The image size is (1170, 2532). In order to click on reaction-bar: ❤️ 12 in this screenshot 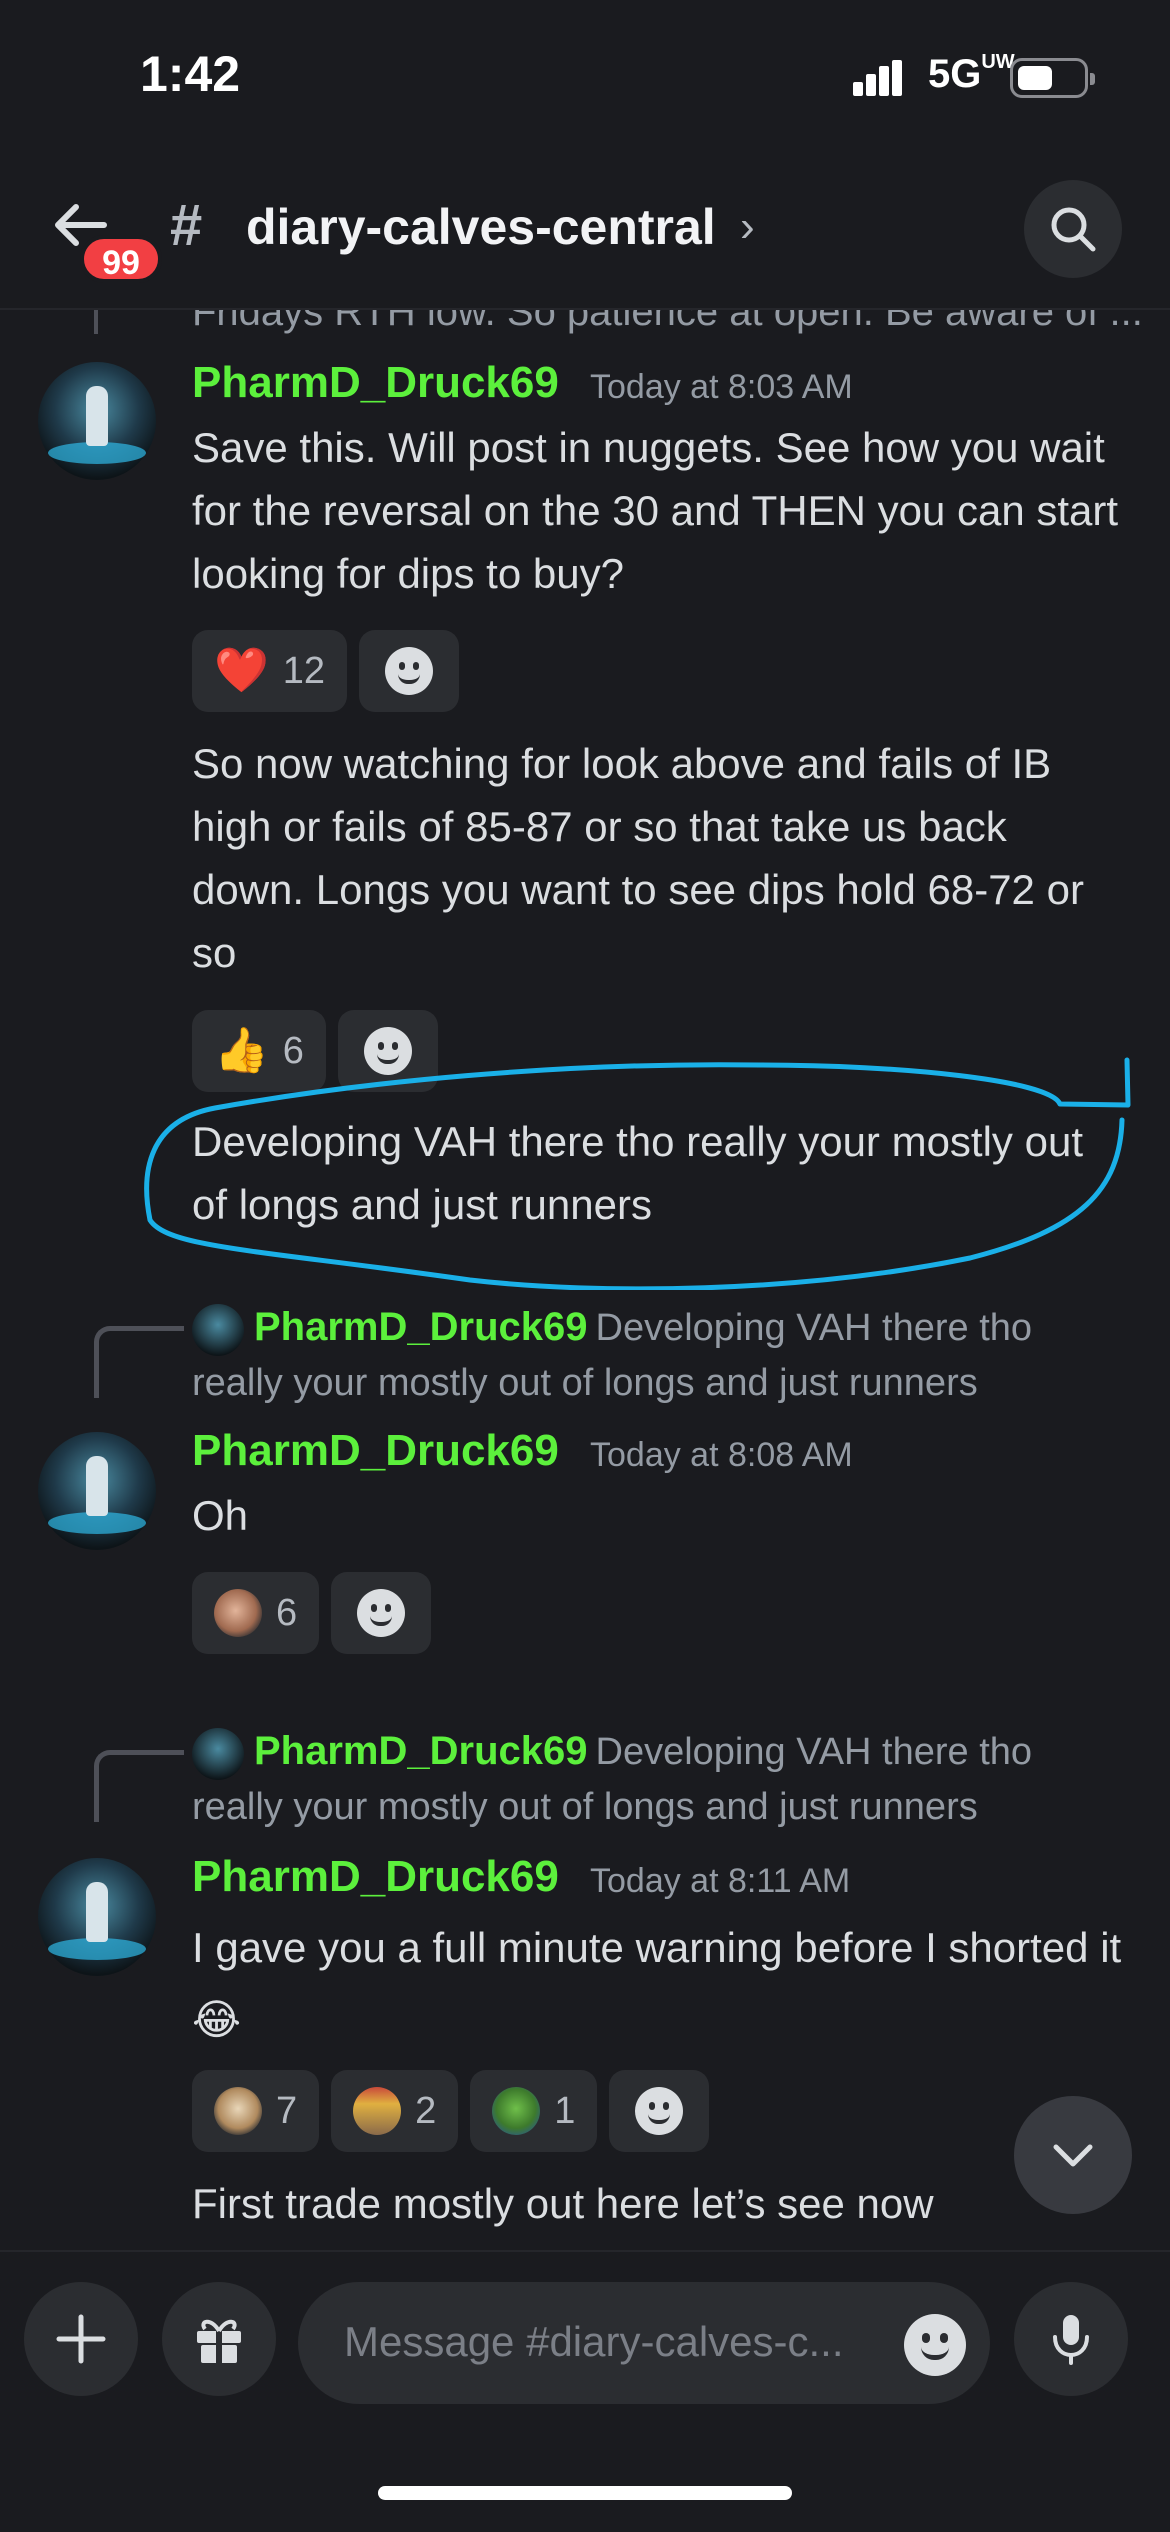, I will do `click(326, 671)`.